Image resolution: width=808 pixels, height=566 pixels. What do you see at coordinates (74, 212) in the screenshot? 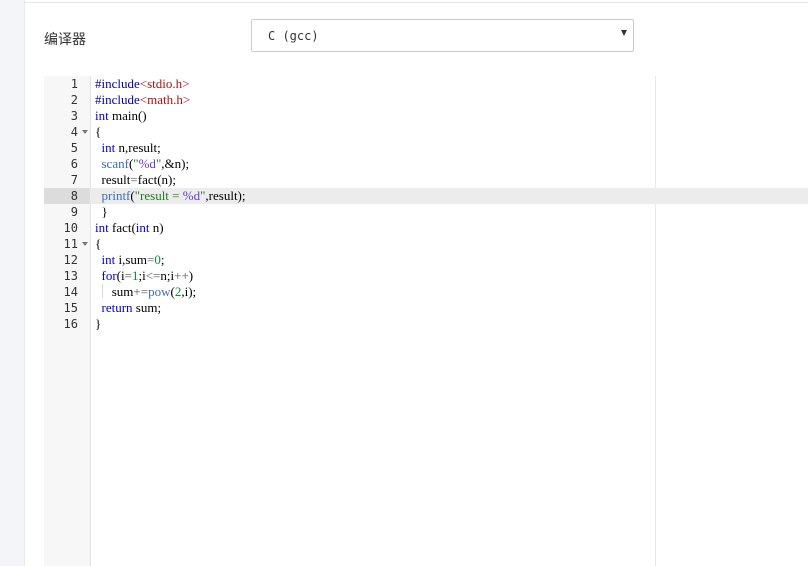
I see `line-number: 9` at bounding box center [74, 212].